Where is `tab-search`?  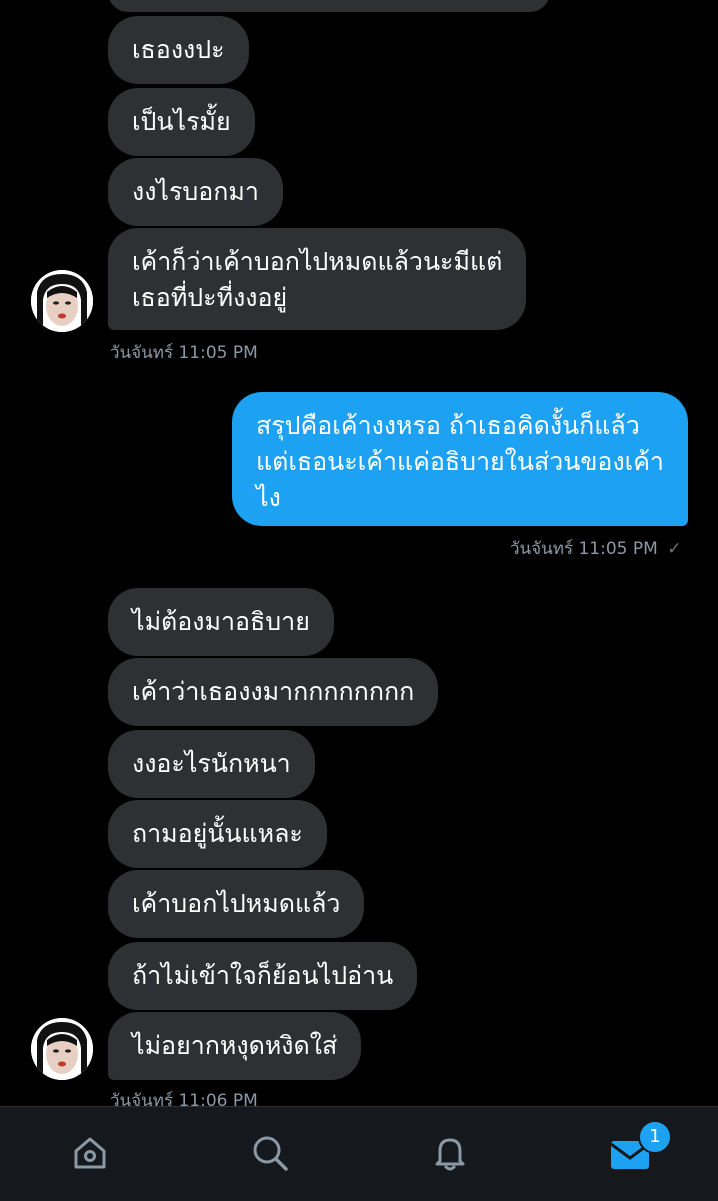
tab-search is located at coordinates (270, 1154).